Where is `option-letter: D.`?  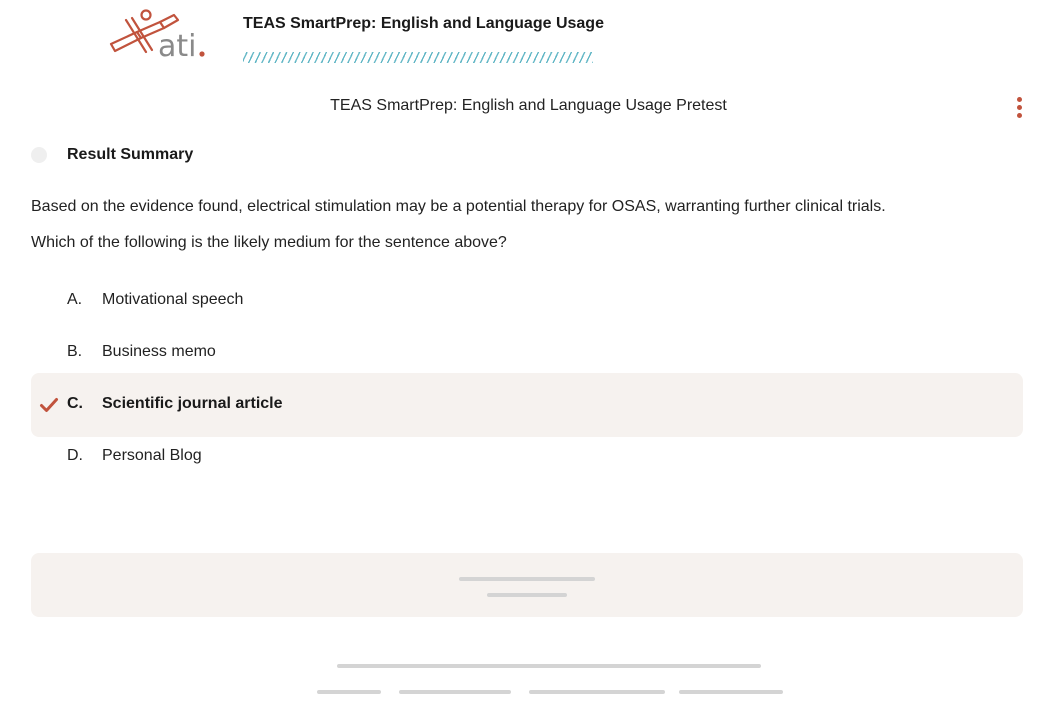 option-letter: D. is located at coordinates (75, 455).